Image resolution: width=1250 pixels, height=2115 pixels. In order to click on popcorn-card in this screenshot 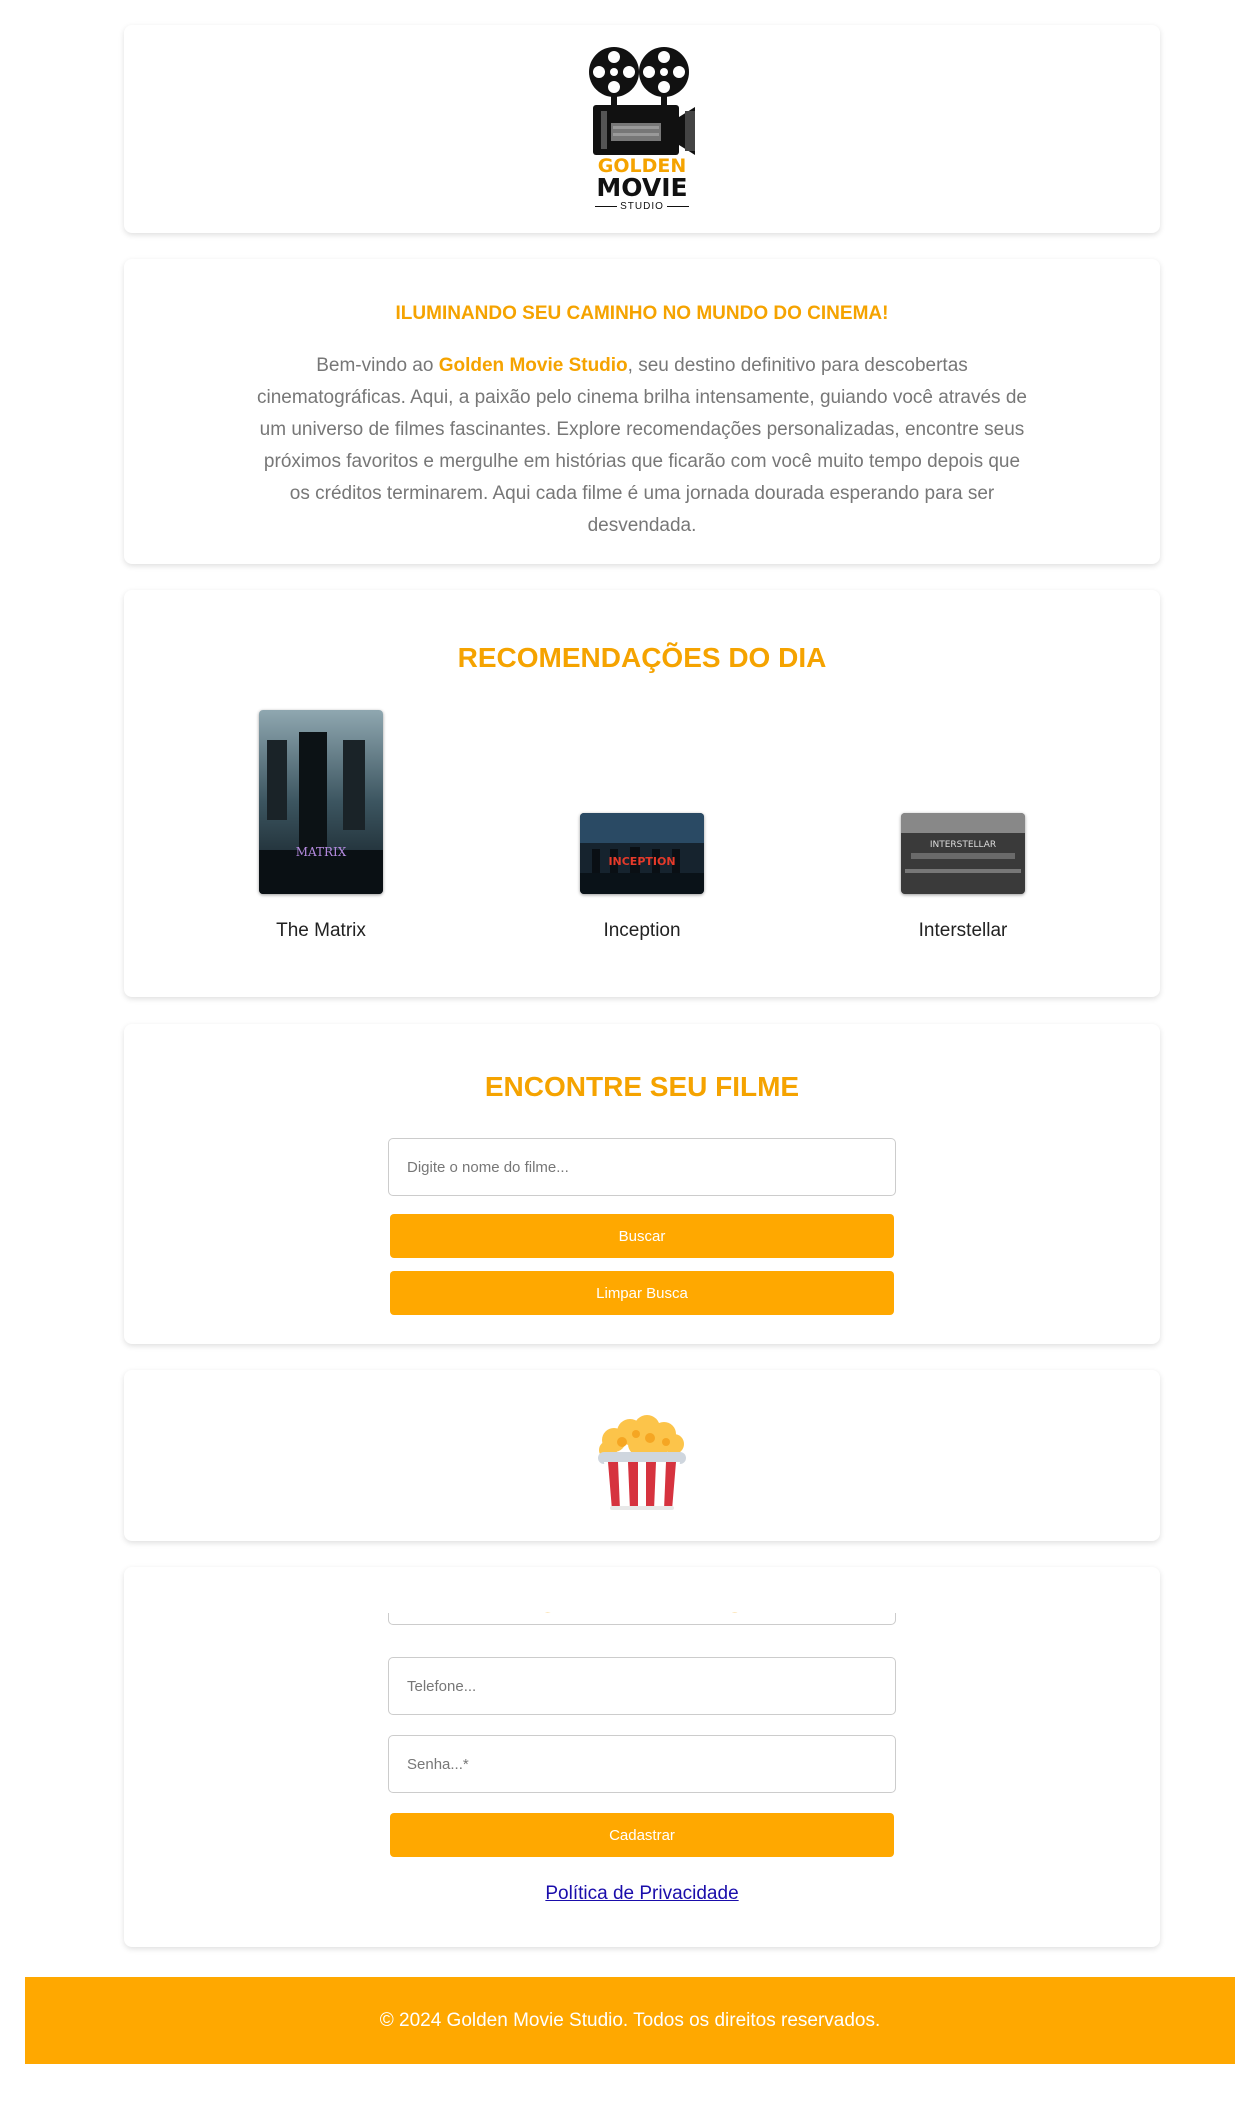, I will do `click(642, 1455)`.